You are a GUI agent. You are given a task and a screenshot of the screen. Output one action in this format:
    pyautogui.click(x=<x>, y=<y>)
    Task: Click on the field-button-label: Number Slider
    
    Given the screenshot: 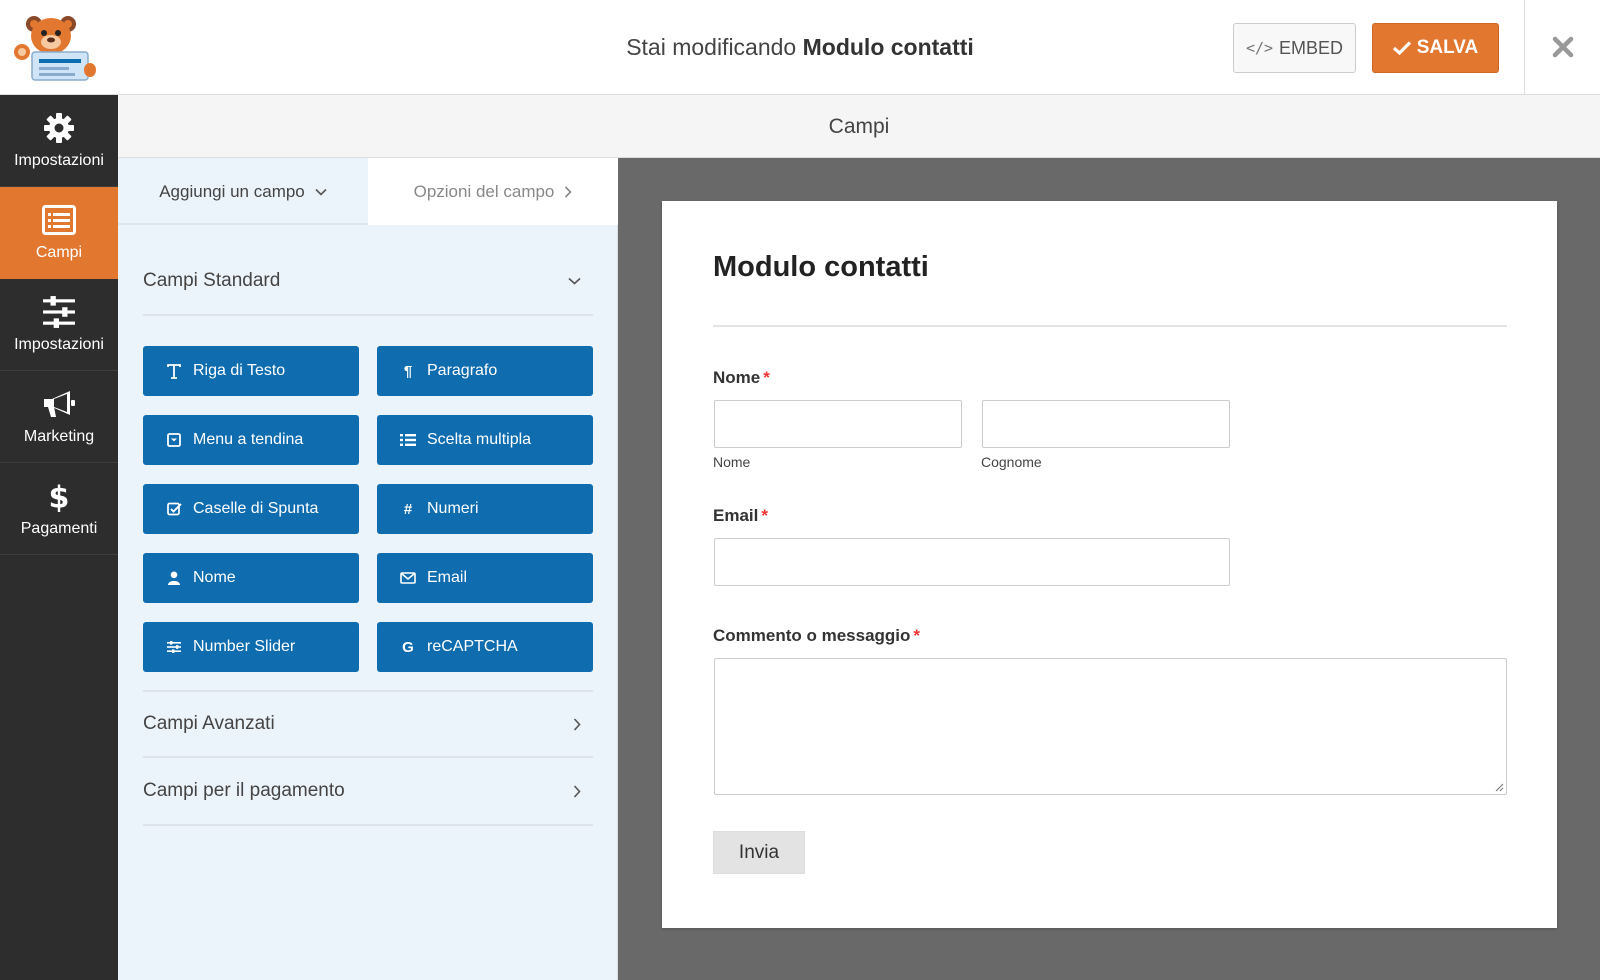 What is the action you would take?
    pyautogui.click(x=244, y=646)
    